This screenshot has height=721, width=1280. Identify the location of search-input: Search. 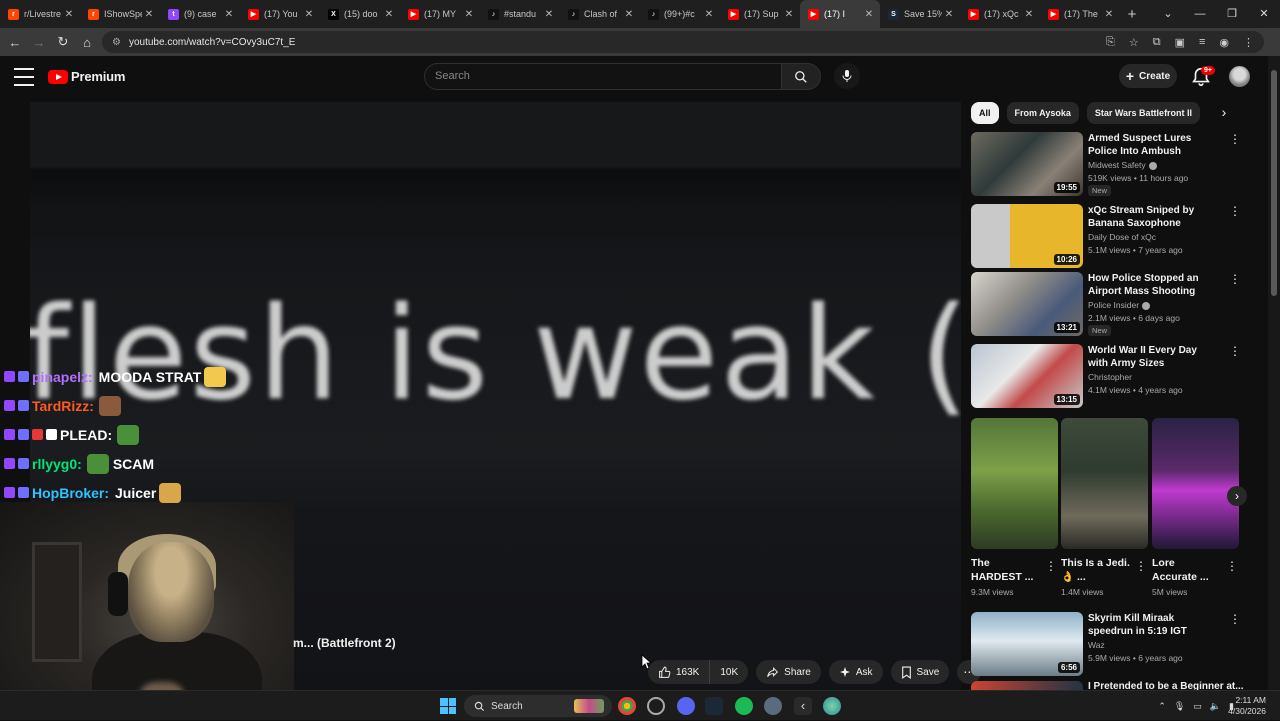
(603, 76).